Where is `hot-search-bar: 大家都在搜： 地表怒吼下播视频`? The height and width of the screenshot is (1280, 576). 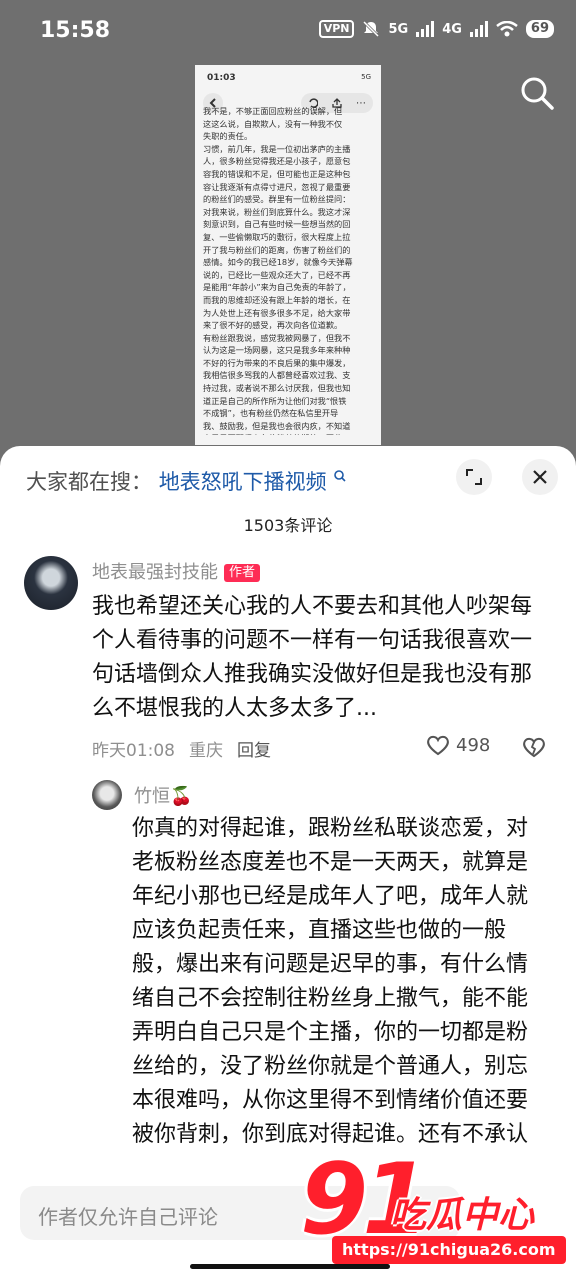
hot-search-bar: 大家都在搜： 地表怒吼下播视频 is located at coordinates (186, 481).